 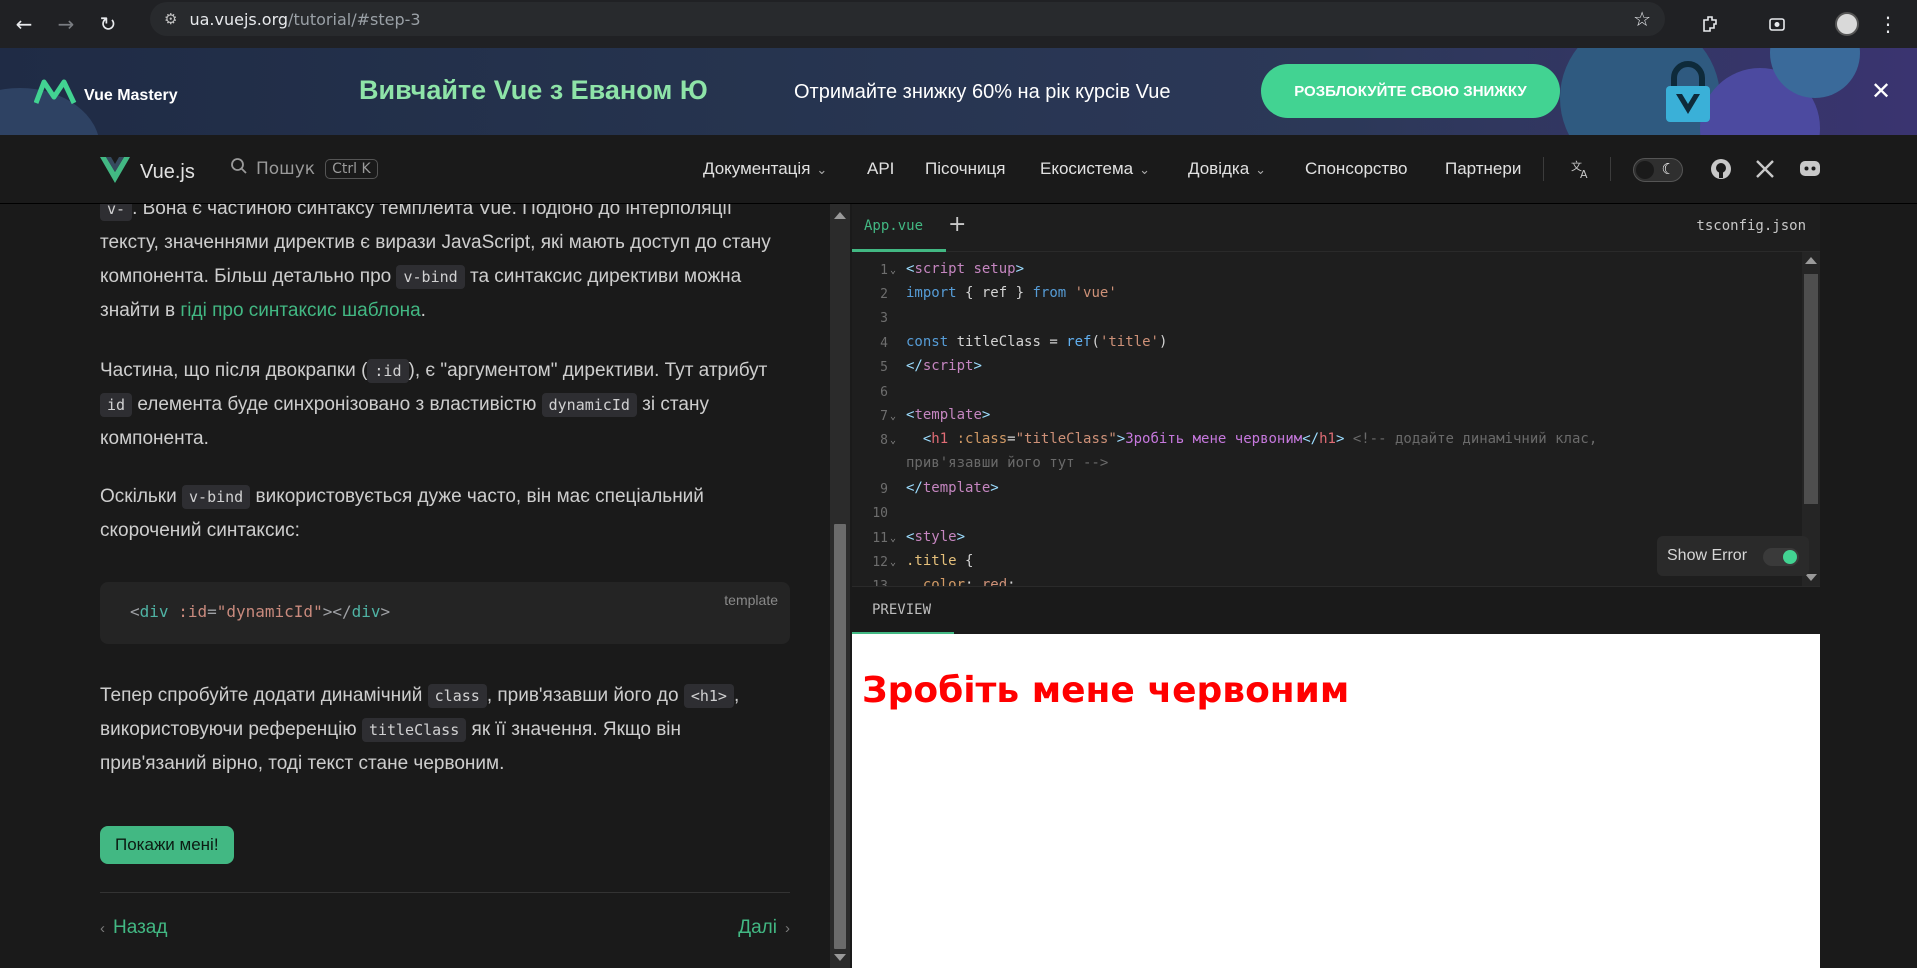 What do you see at coordinates (1483, 169) in the screenshot?
I see `nav-partners: Партнери` at bounding box center [1483, 169].